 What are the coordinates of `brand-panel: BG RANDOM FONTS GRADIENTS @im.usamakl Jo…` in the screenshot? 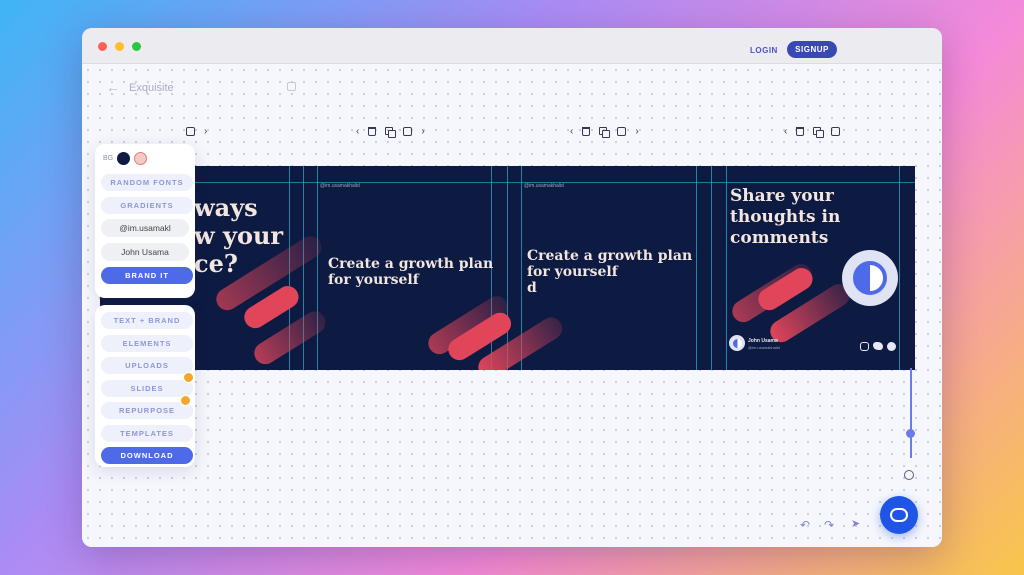 It's located at (145, 221).